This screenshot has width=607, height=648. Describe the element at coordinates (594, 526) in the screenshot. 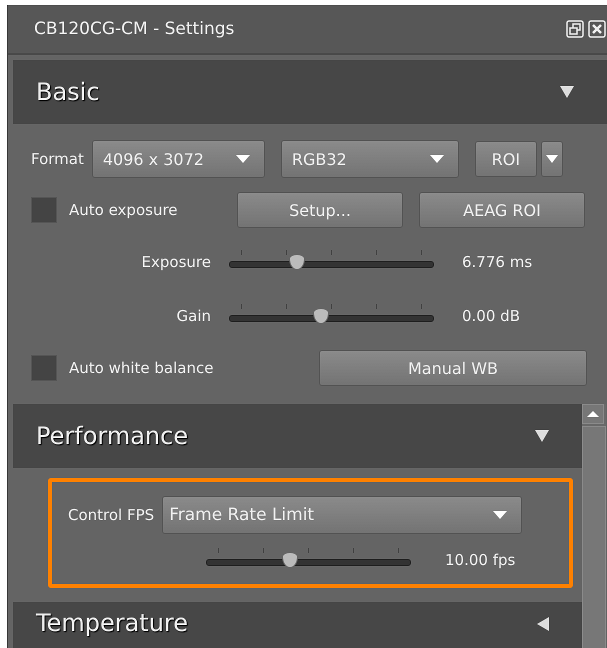

I see `scrollbar` at that location.